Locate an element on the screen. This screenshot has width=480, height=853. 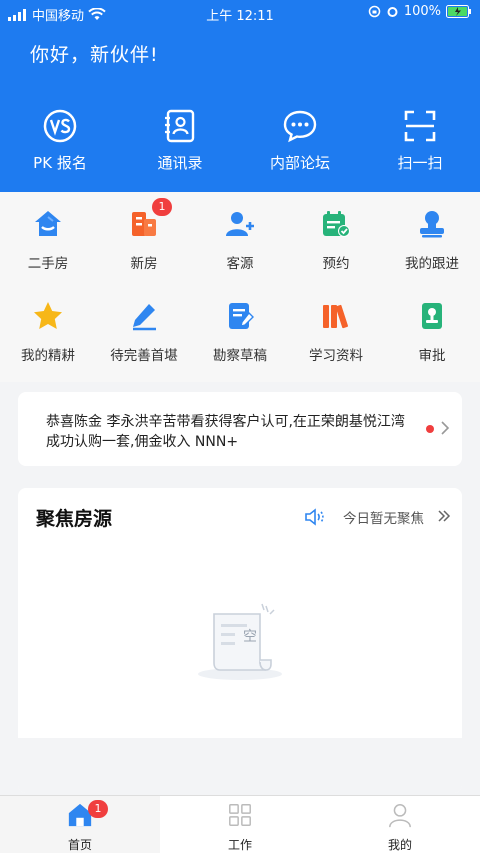
quick-action-pk: PK 报名 is located at coordinates (60, 143).